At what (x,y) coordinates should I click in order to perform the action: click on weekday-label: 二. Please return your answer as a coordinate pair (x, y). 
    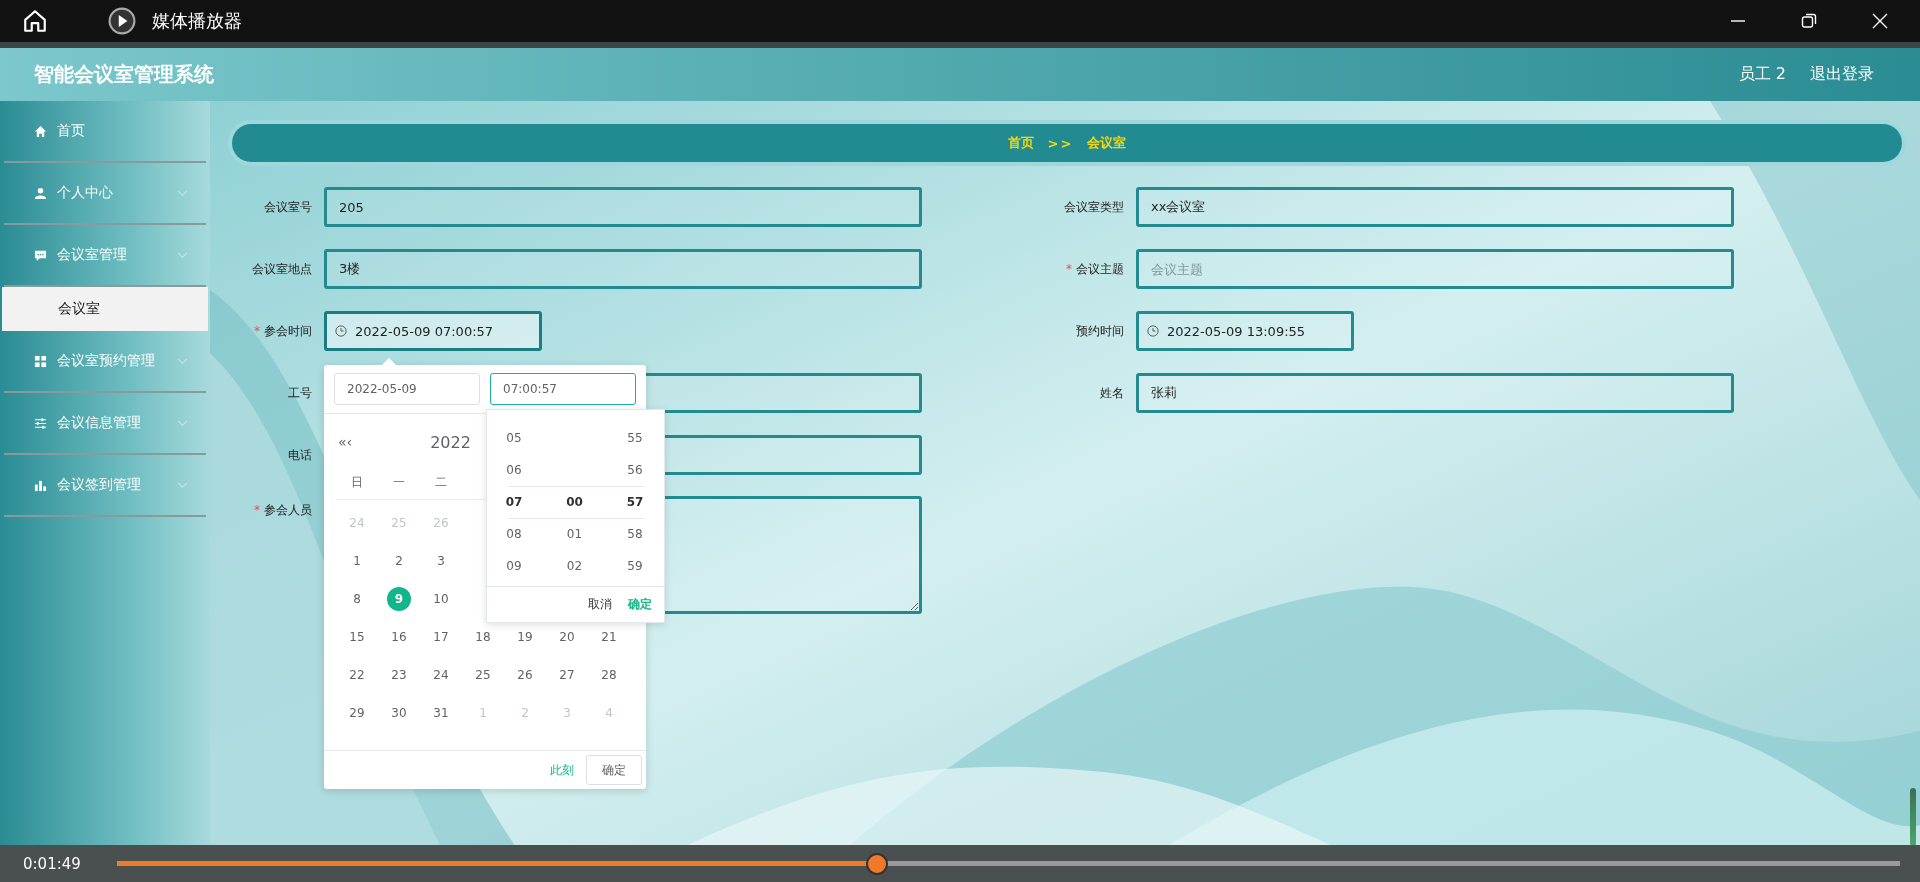
    Looking at the image, I should click on (441, 482).